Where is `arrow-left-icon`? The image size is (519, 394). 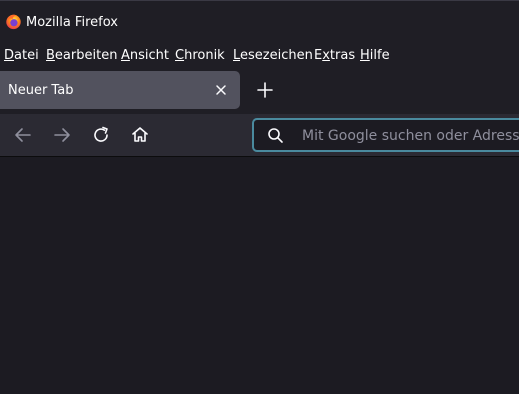
arrow-left-icon is located at coordinates (23, 135).